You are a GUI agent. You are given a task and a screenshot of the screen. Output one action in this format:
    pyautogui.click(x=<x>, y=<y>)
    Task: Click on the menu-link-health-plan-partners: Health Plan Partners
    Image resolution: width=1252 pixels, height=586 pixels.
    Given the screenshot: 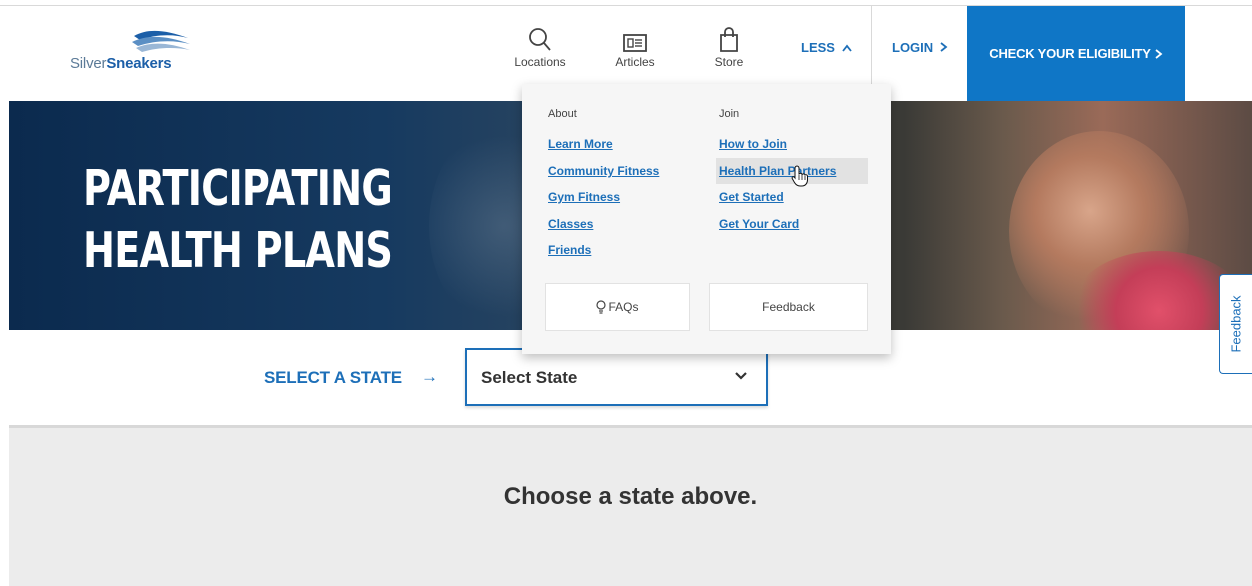 What is the action you would take?
    pyautogui.click(x=777, y=171)
    